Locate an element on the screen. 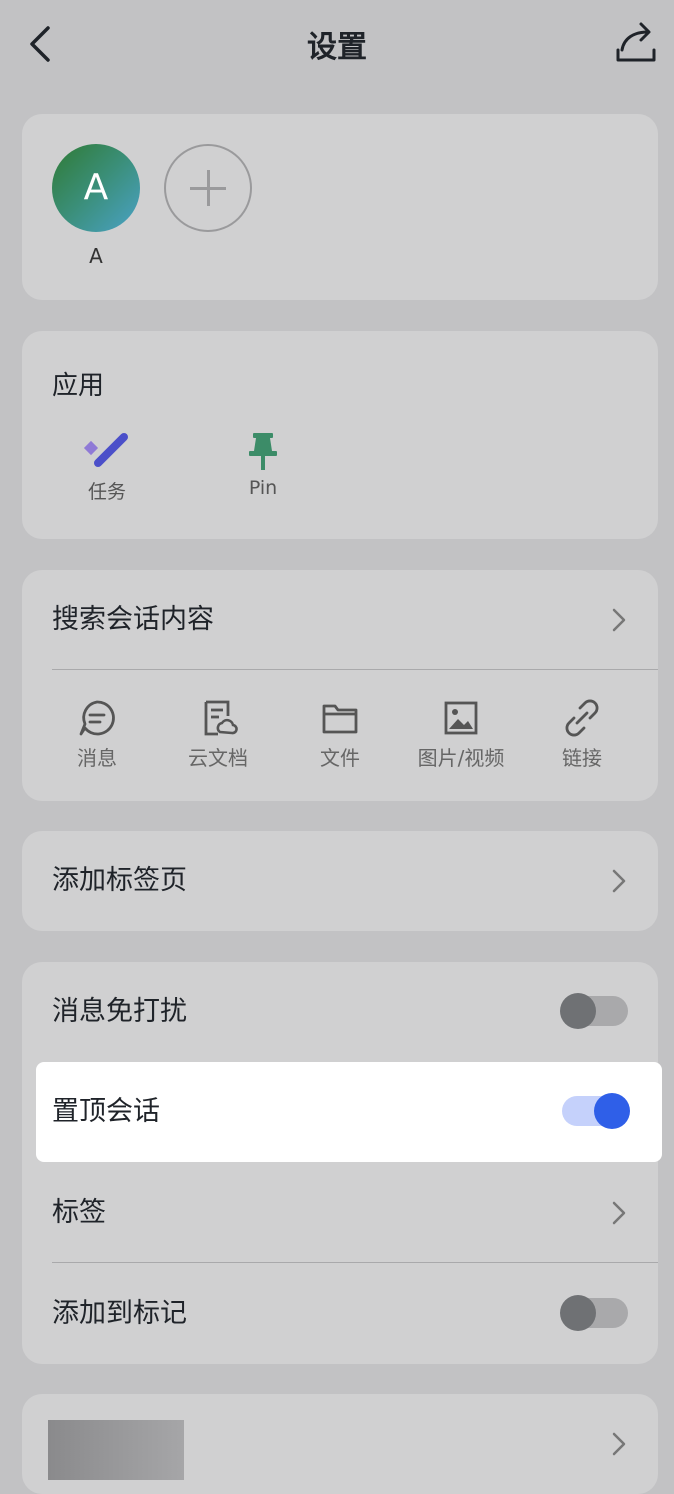 The height and width of the screenshot is (1494, 674). apps-card: 应用 任务 Pin is located at coordinates (340, 435).